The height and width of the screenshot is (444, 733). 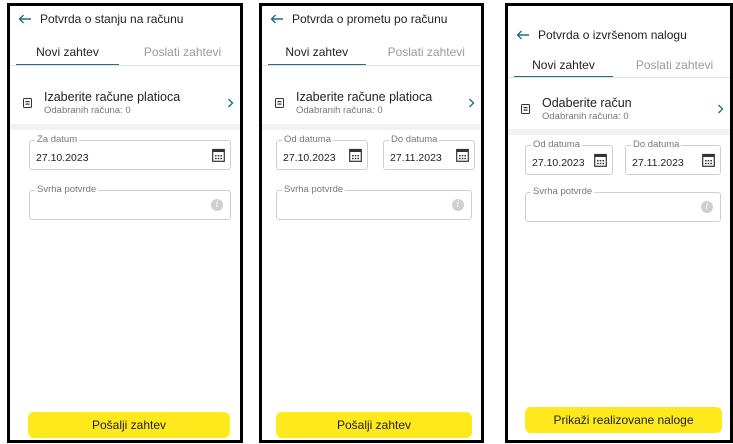 I want to click on page-title: Potvrda o izvršenom nalogu, so click(x=612, y=35).